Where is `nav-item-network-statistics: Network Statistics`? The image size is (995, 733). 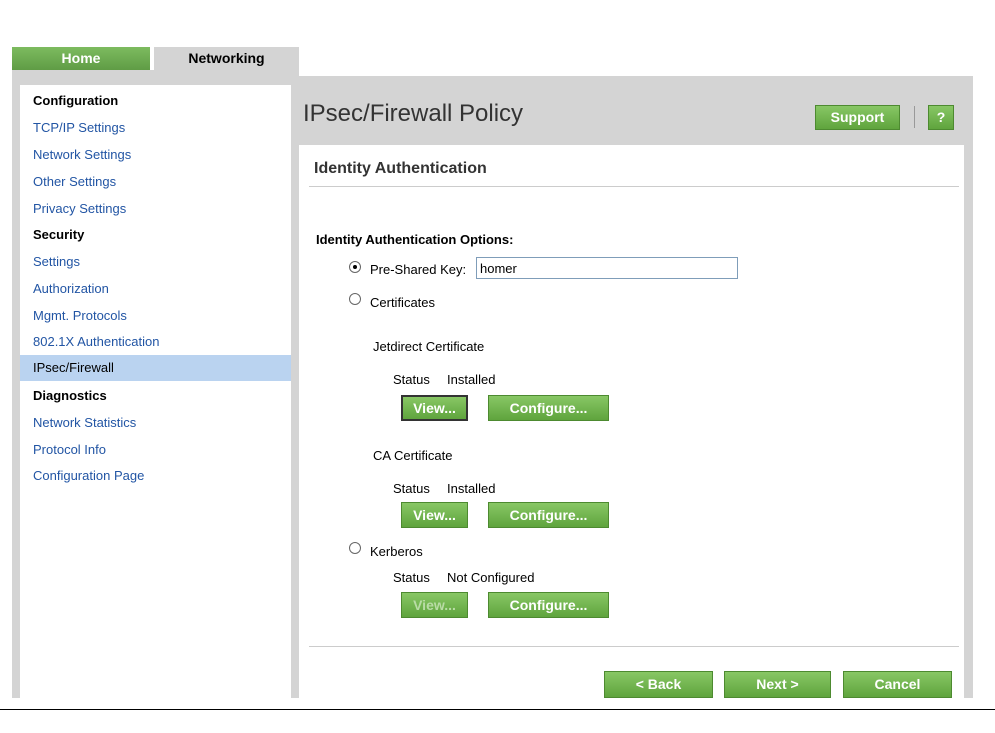
nav-item-network-statistics: Network Statistics is located at coordinates (84, 422).